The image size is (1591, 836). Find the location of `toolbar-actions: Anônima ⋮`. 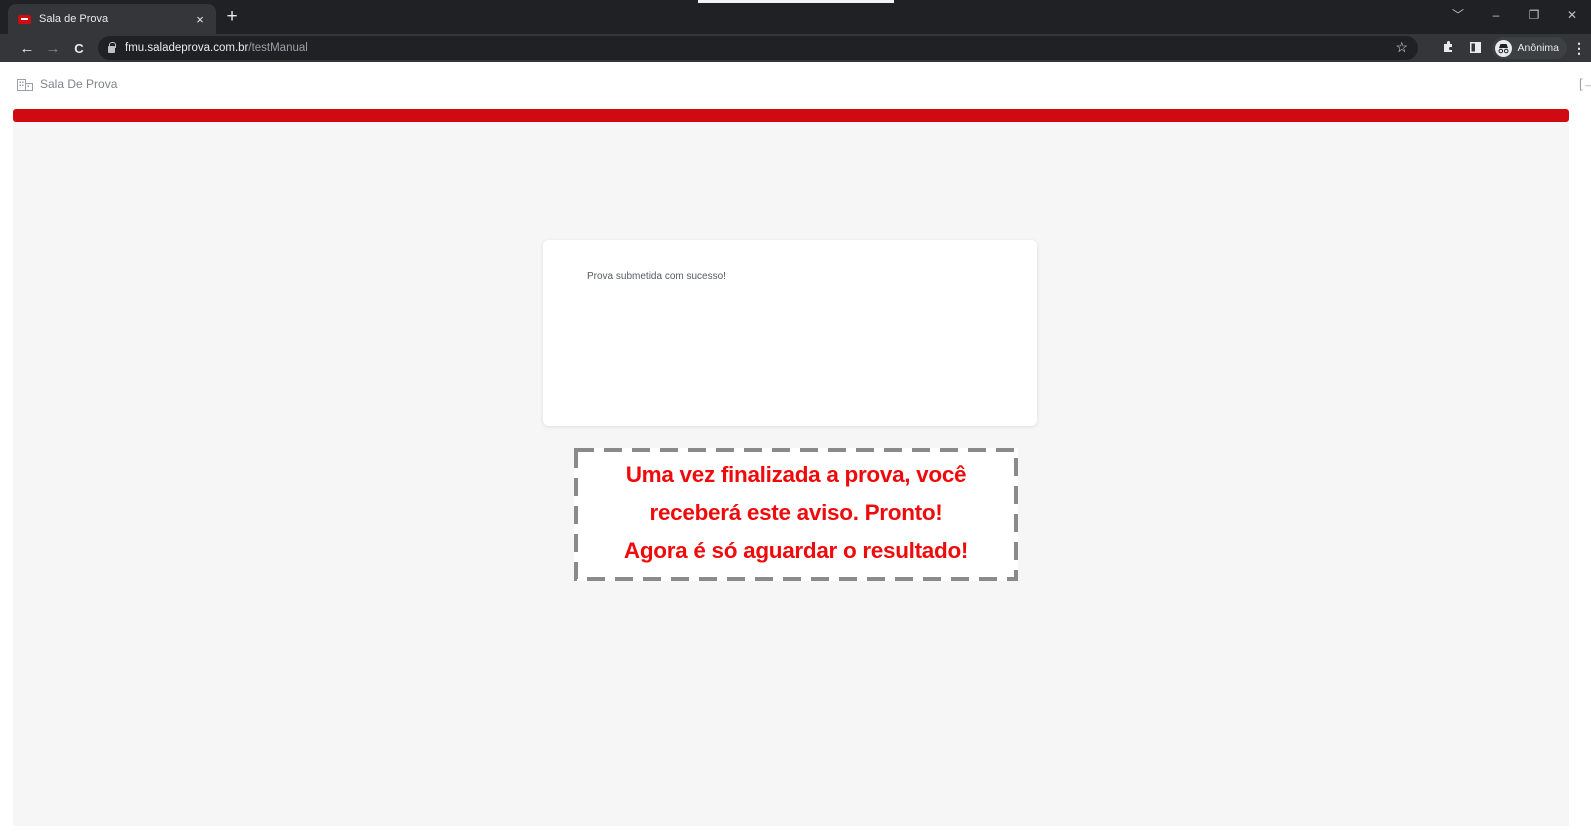

toolbar-actions: Anônima ⋮ is located at coordinates (1512, 48).